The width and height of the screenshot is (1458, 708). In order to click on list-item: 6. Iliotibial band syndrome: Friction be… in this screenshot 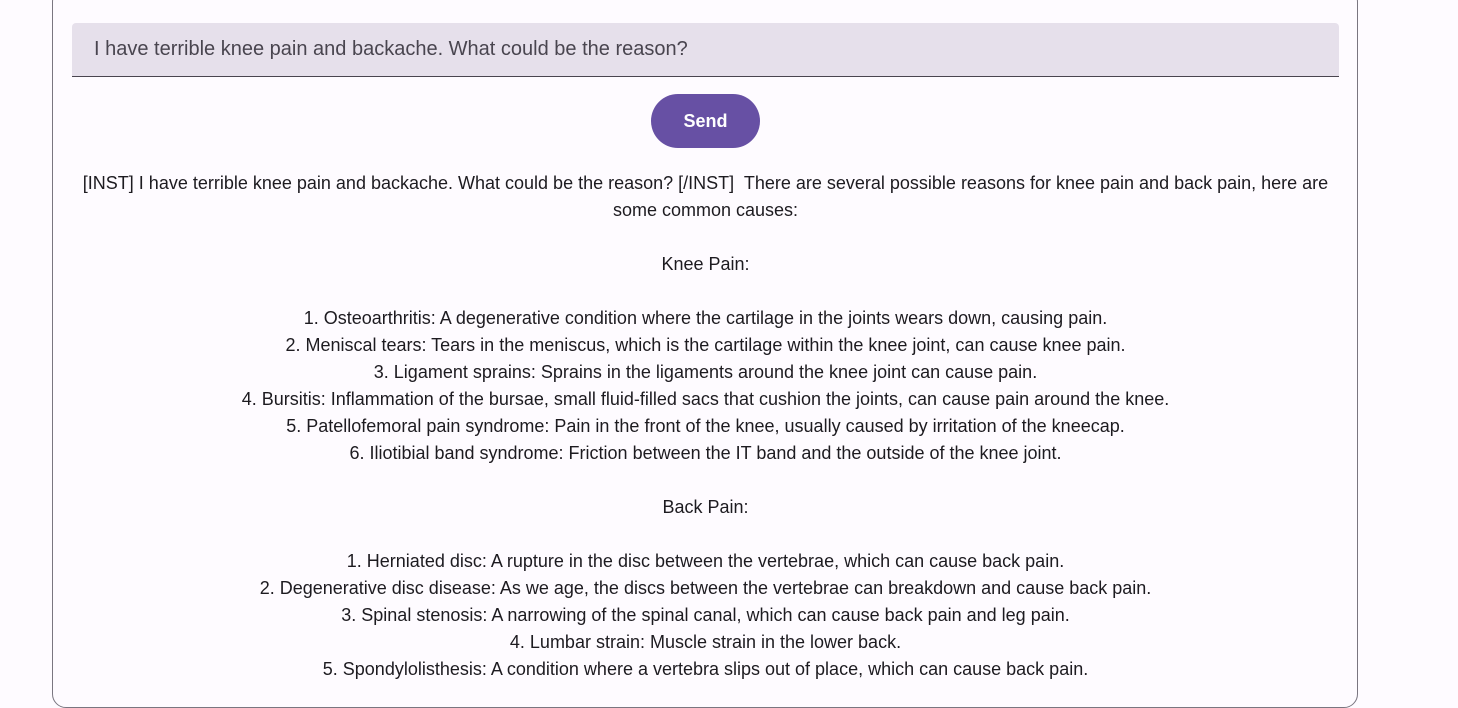, I will do `click(705, 453)`.